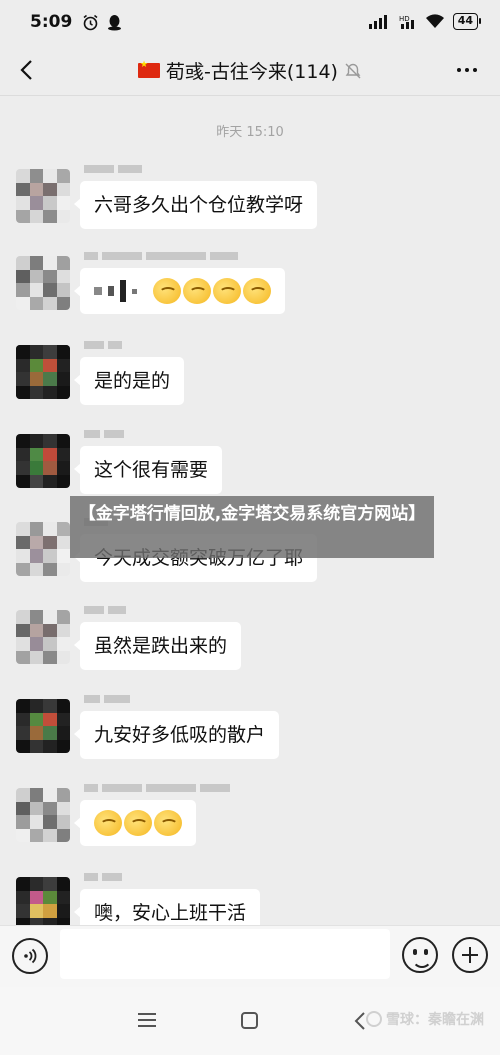  I want to click on voice-icon, so click(30, 956).